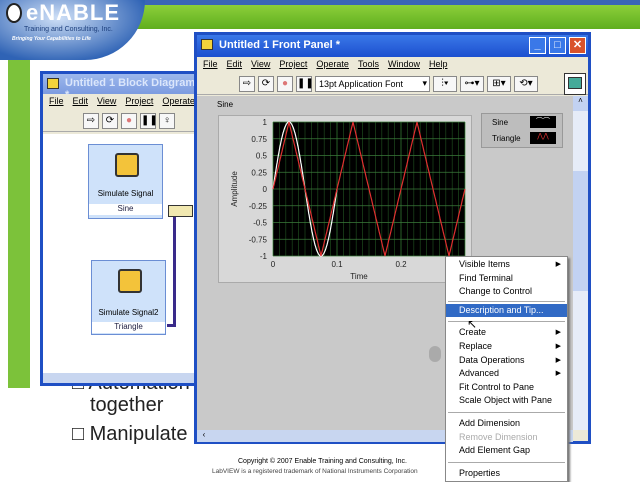  What do you see at coordinates (404, 65) in the screenshot?
I see `menu-window: Window` at bounding box center [404, 65].